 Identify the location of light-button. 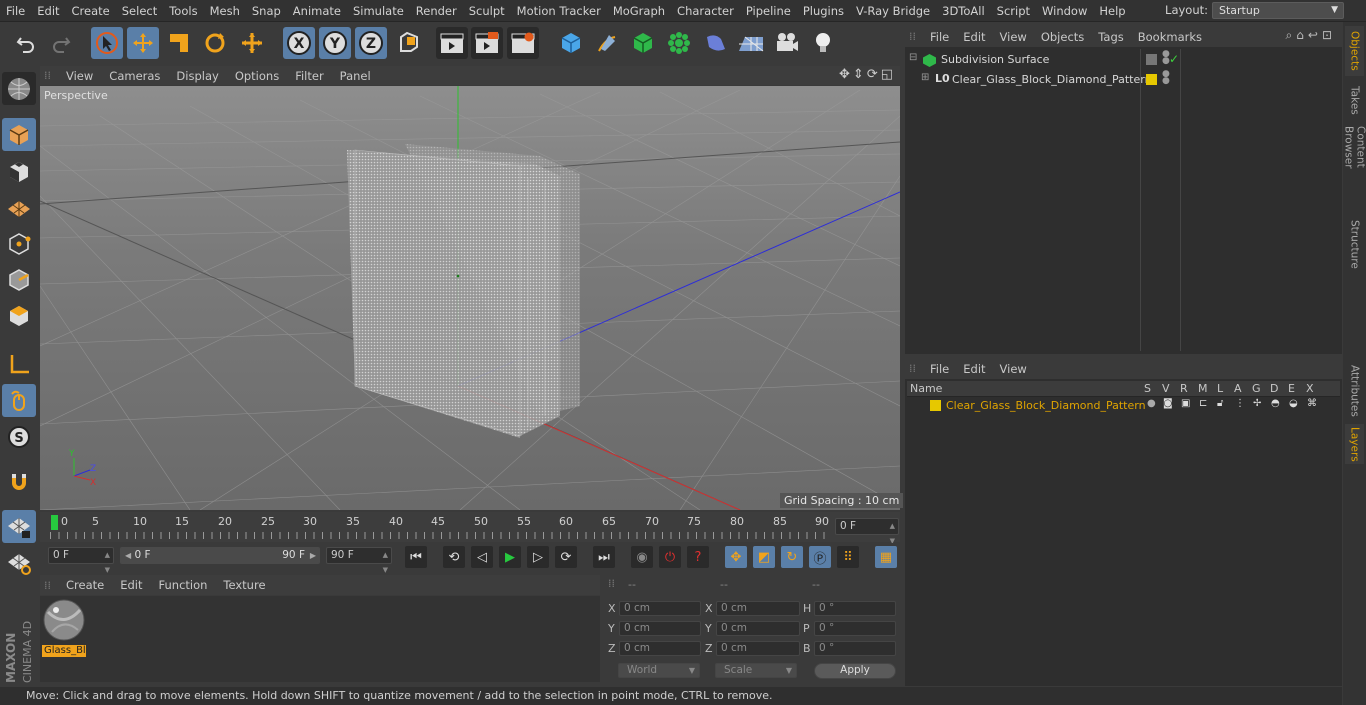
(823, 43).